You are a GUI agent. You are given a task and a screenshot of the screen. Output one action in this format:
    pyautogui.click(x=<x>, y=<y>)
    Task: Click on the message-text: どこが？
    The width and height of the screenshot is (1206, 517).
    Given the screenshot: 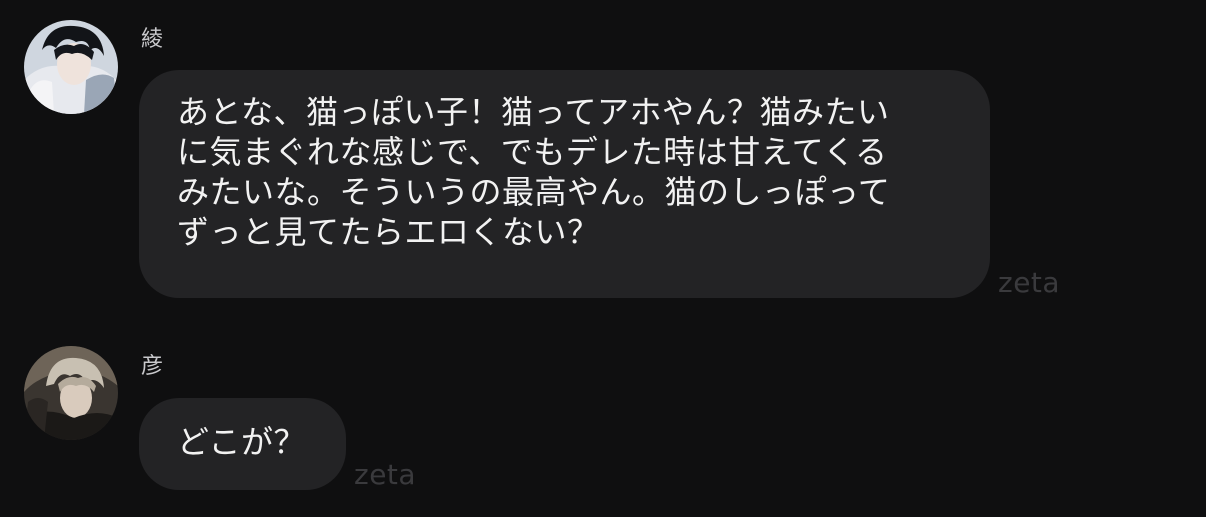 What is the action you would take?
    pyautogui.click(x=242, y=442)
    